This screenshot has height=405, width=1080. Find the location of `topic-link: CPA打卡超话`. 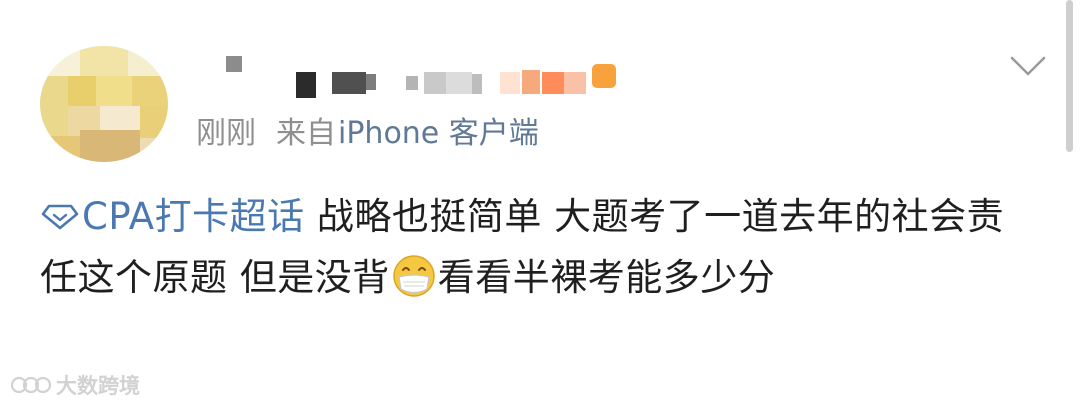

topic-link: CPA打卡超话 is located at coordinates (172, 216).